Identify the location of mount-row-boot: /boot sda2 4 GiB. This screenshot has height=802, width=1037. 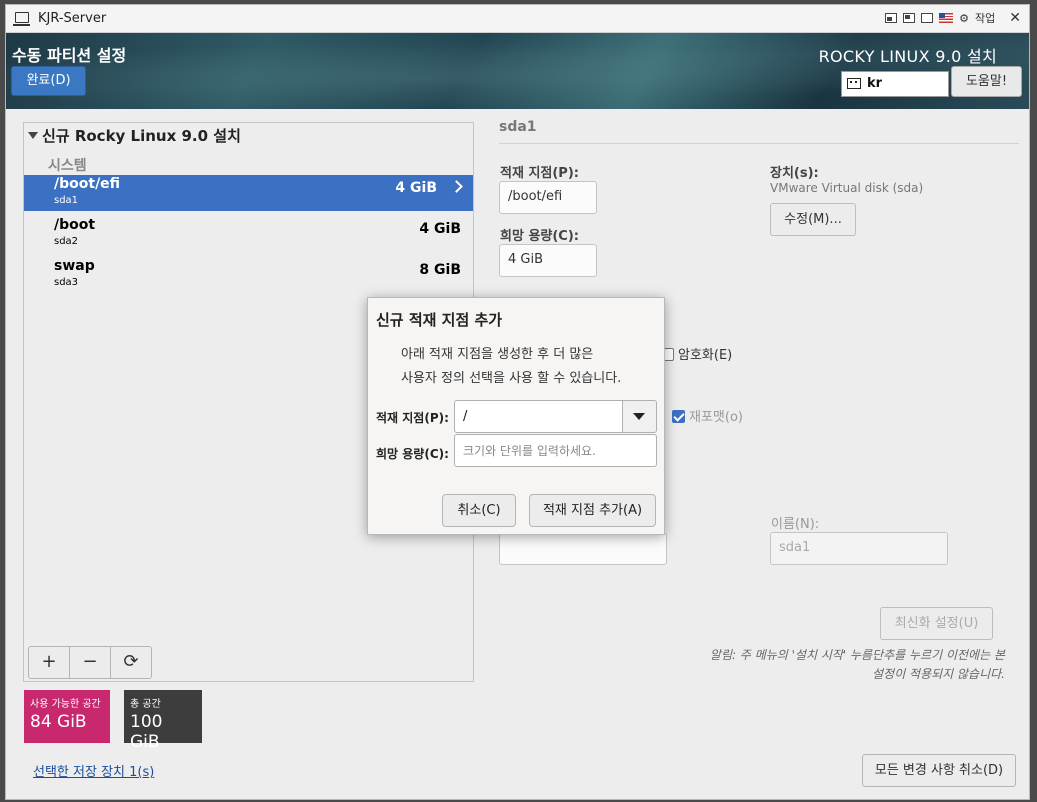
(248, 234).